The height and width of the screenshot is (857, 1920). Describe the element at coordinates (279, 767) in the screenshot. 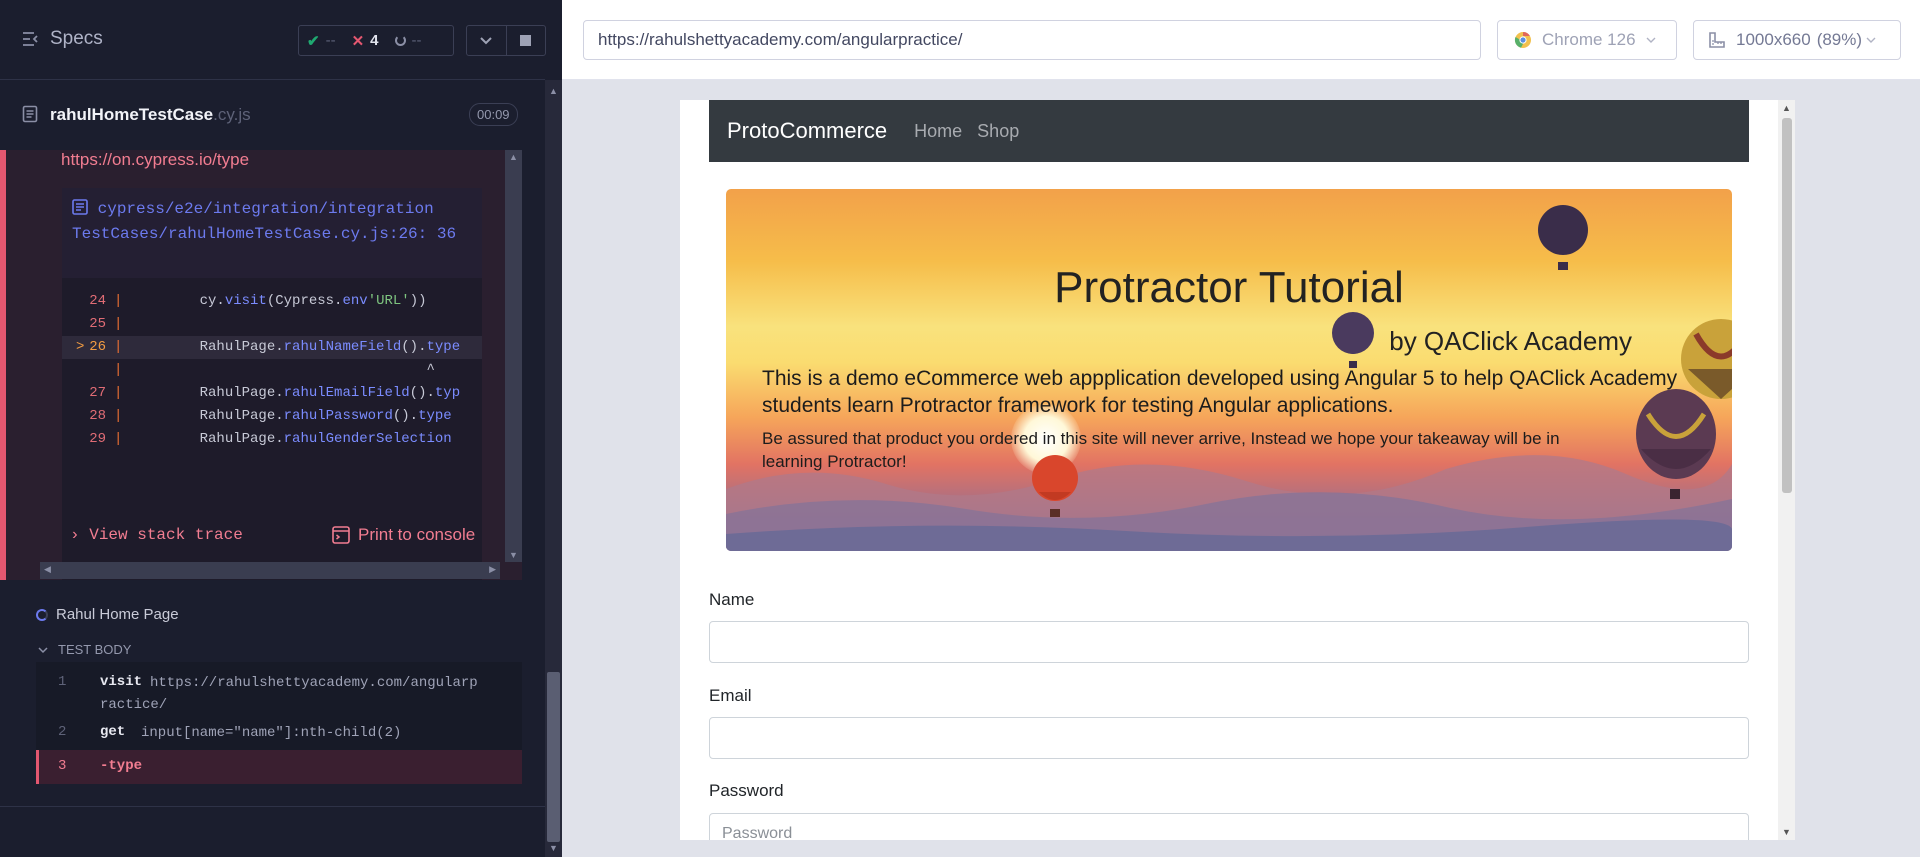

I see `command-row-failed: 3 -type` at that location.